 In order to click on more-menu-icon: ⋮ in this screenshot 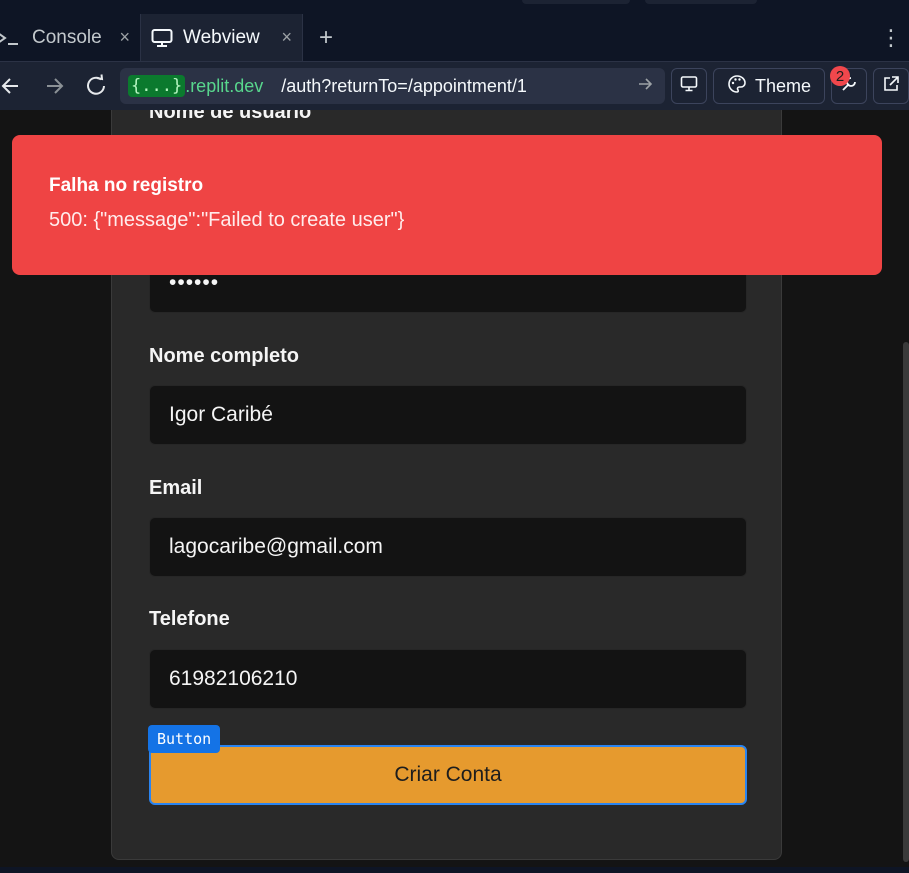, I will do `click(891, 37)`.